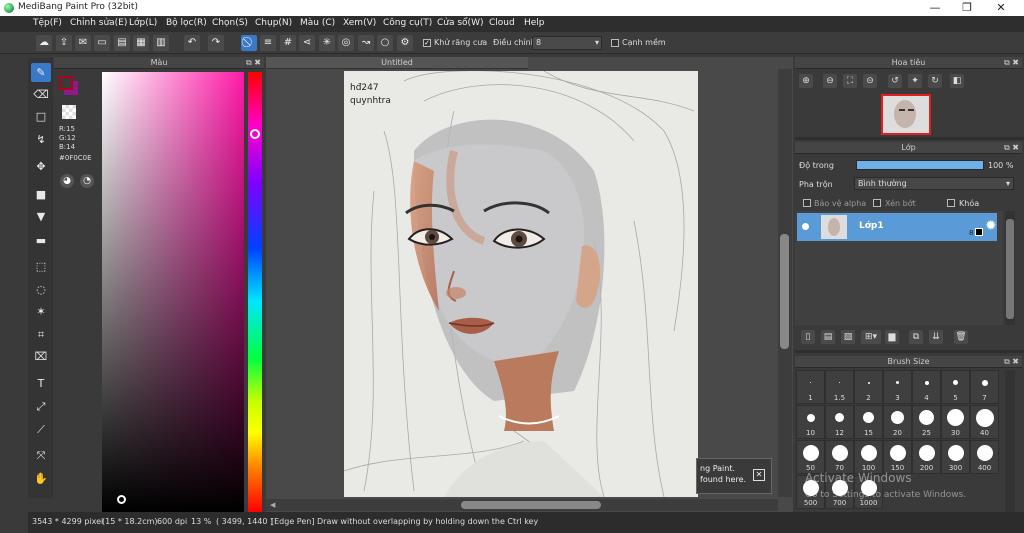 The height and width of the screenshot is (533, 1024). Describe the element at coordinates (892, 337) in the screenshot. I see `folder-icon: ▆` at that location.